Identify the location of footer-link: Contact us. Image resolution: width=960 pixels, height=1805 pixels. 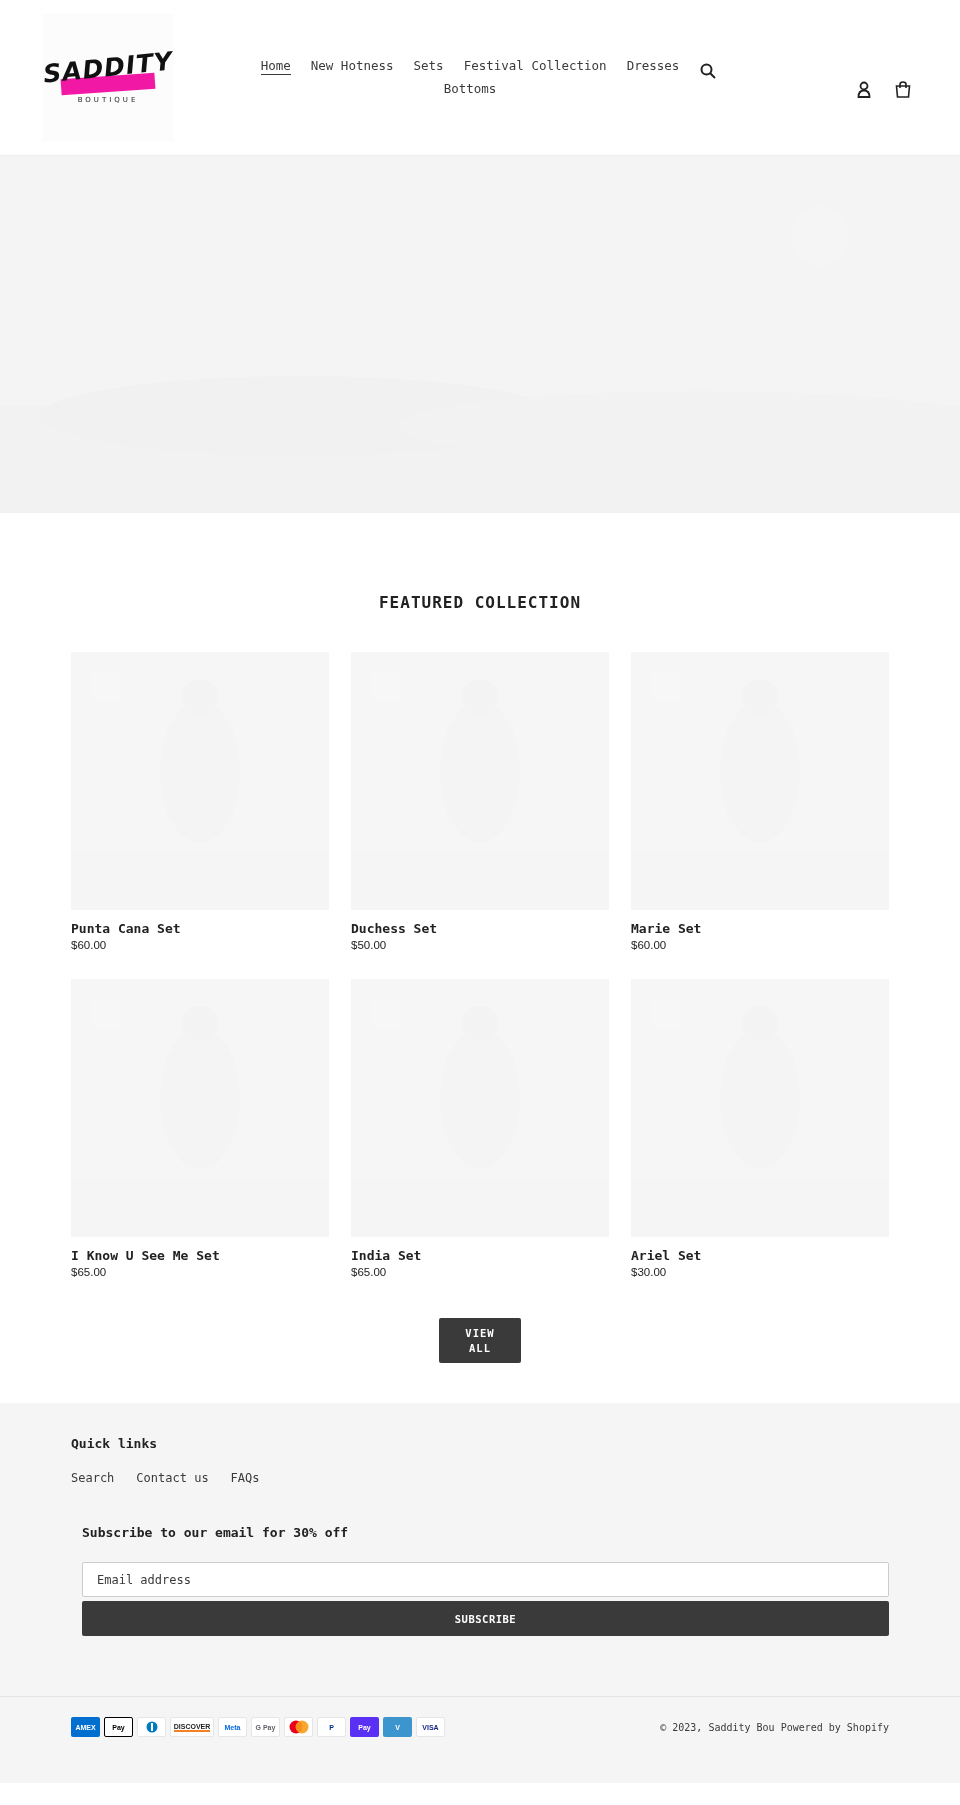
(172, 1478).